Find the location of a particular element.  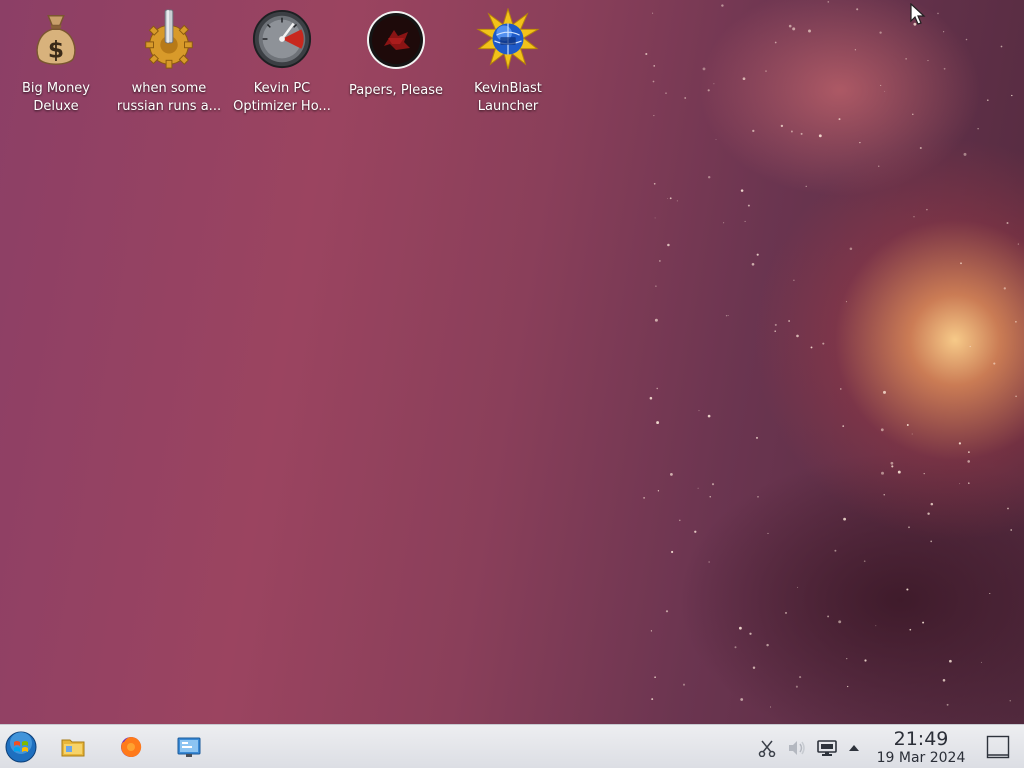

desktop-icon-papers-please: Papers, Please is located at coordinates (396, 61).